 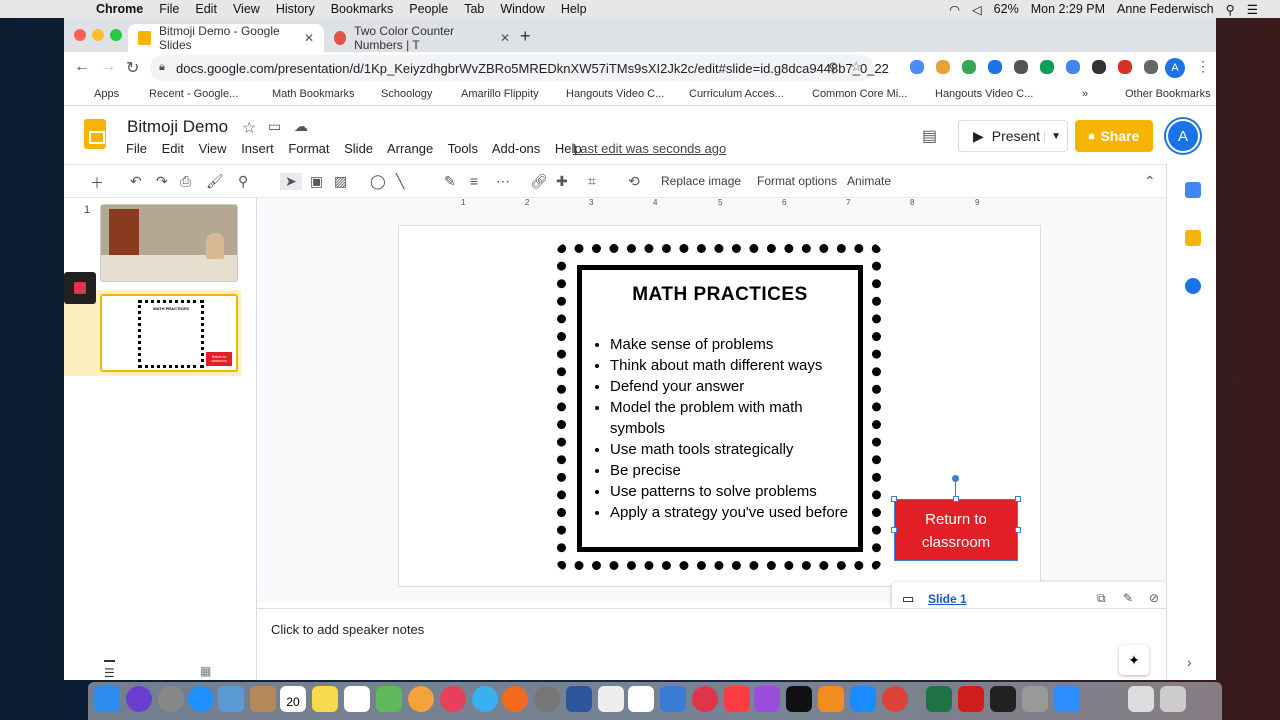 What do you see at coordinates (82, 67) in the screenshot?
I see `back-icon: ←` at bounding box center [82, 67].